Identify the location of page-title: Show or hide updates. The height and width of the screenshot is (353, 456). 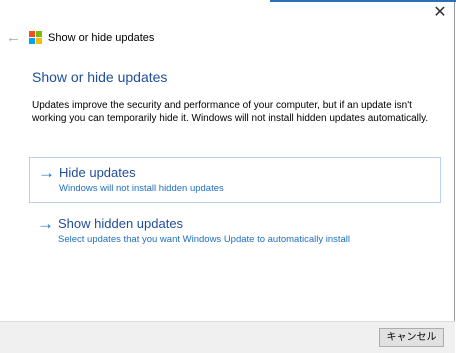
(100, 77).